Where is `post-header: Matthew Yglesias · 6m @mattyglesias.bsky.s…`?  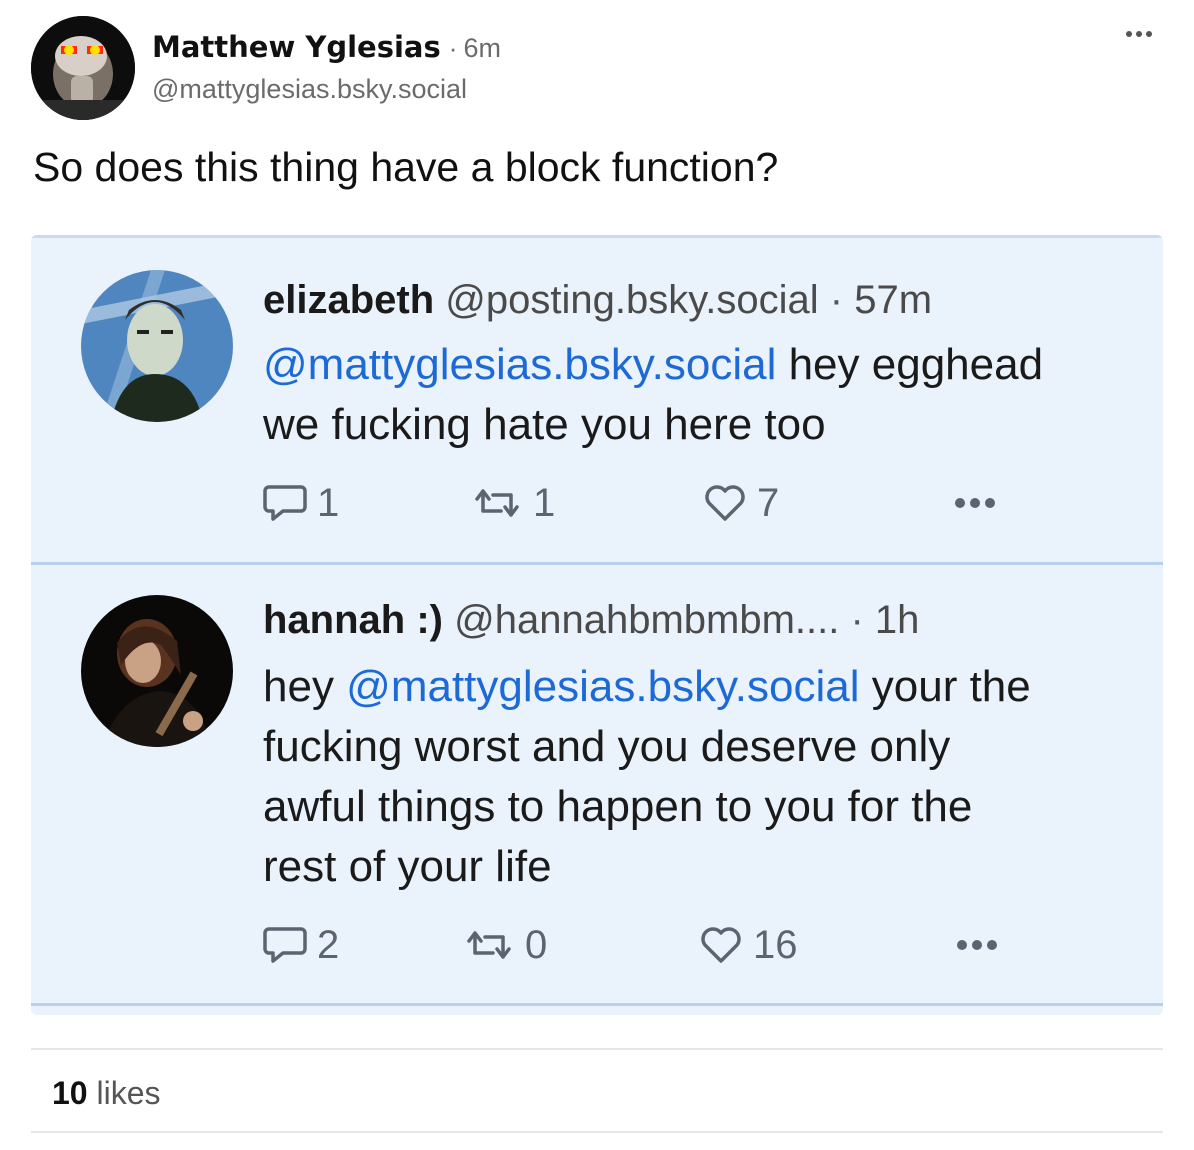 post-header: Matthew Yglesias · 6m @mattyglesias.bsky.s… is located at coordinates (601, 68).